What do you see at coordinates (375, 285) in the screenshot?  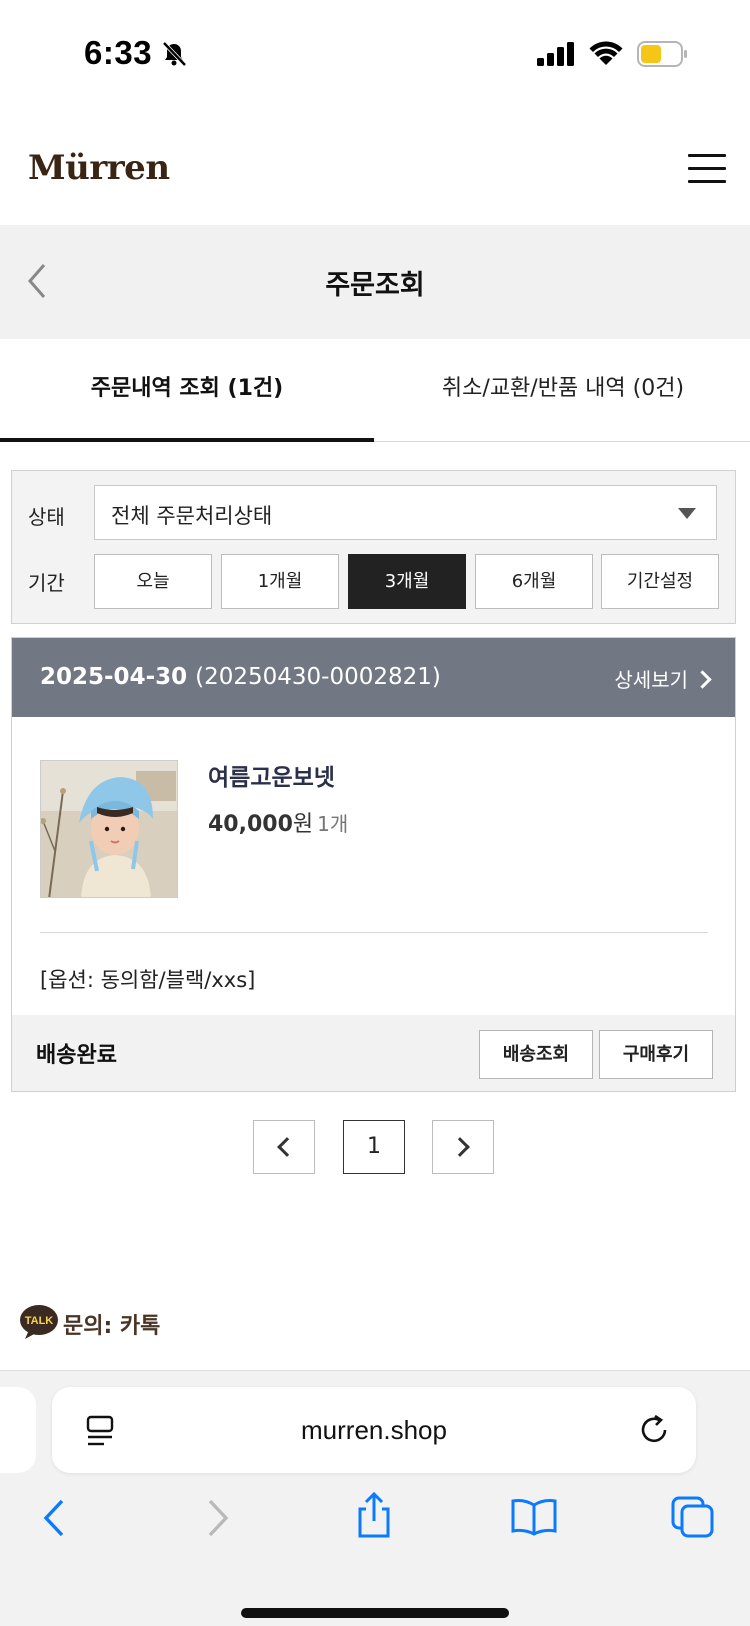 I see `page-title: 주문조회` at bounding box center [375, 285].